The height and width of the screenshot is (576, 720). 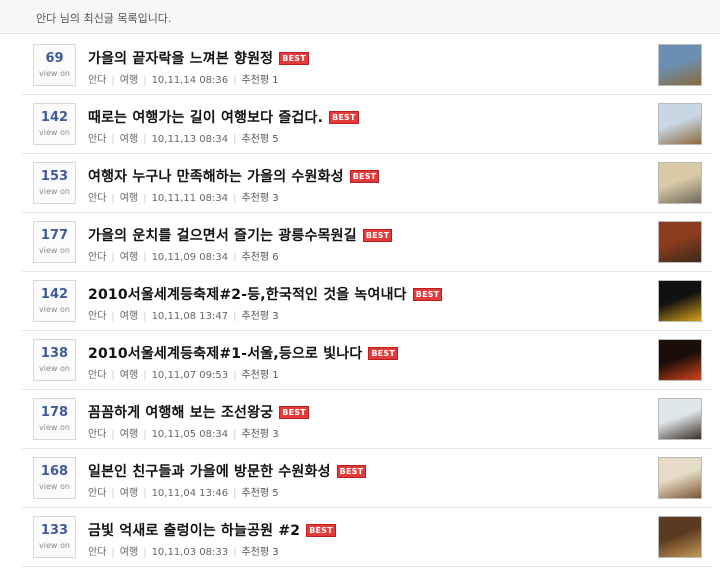 What do you see at coordinates (194, 531) in the screenshot?
I see `post-title-link: 금빛 억새로 출렁이는 하늘공원 #2` at bounding box center [194, 531].